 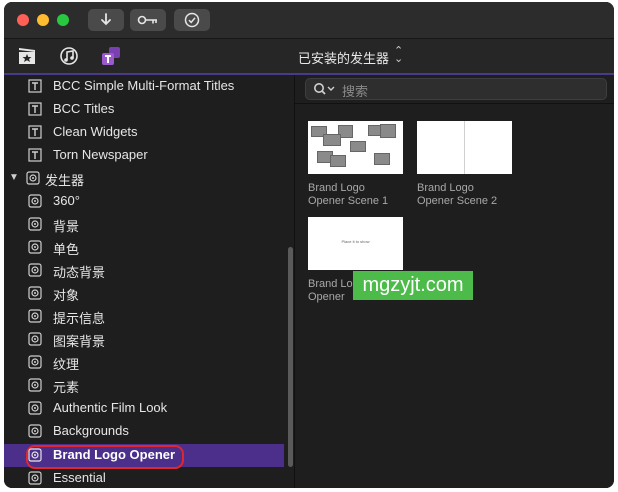 I want to click on sidebar-item-dynamic-backgrounds: 动态背景, so click(x=144, y=270).